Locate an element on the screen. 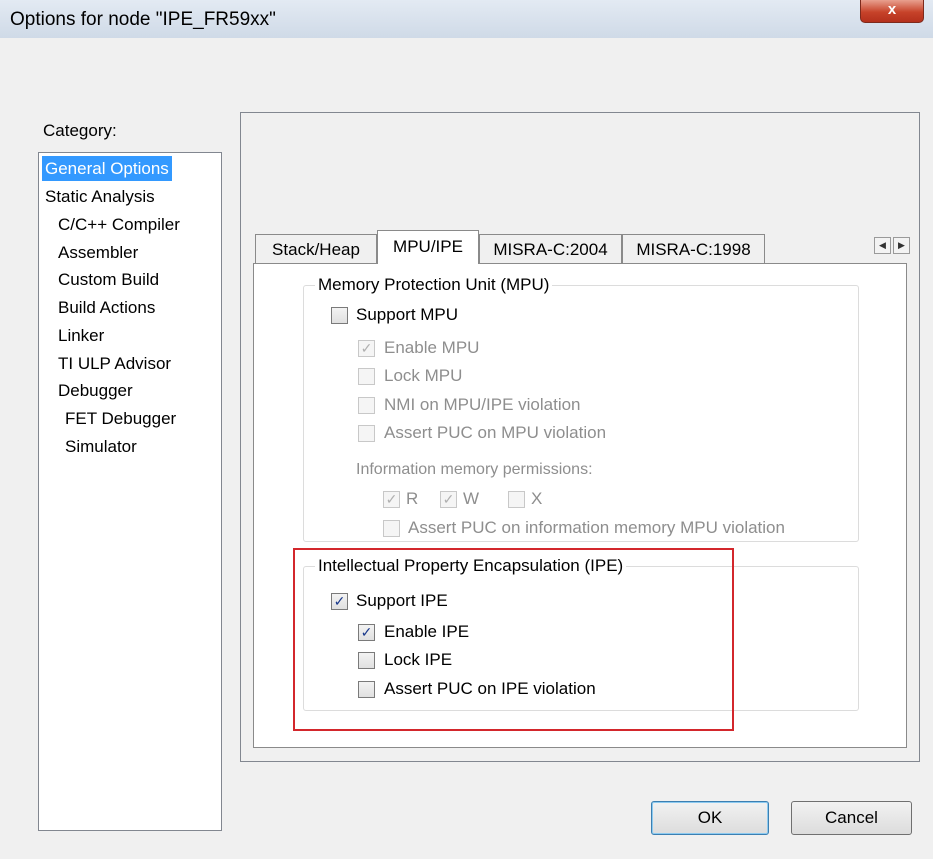  tab-mpu-ipe: MPU/IPE is located at coordinates (428, 247).